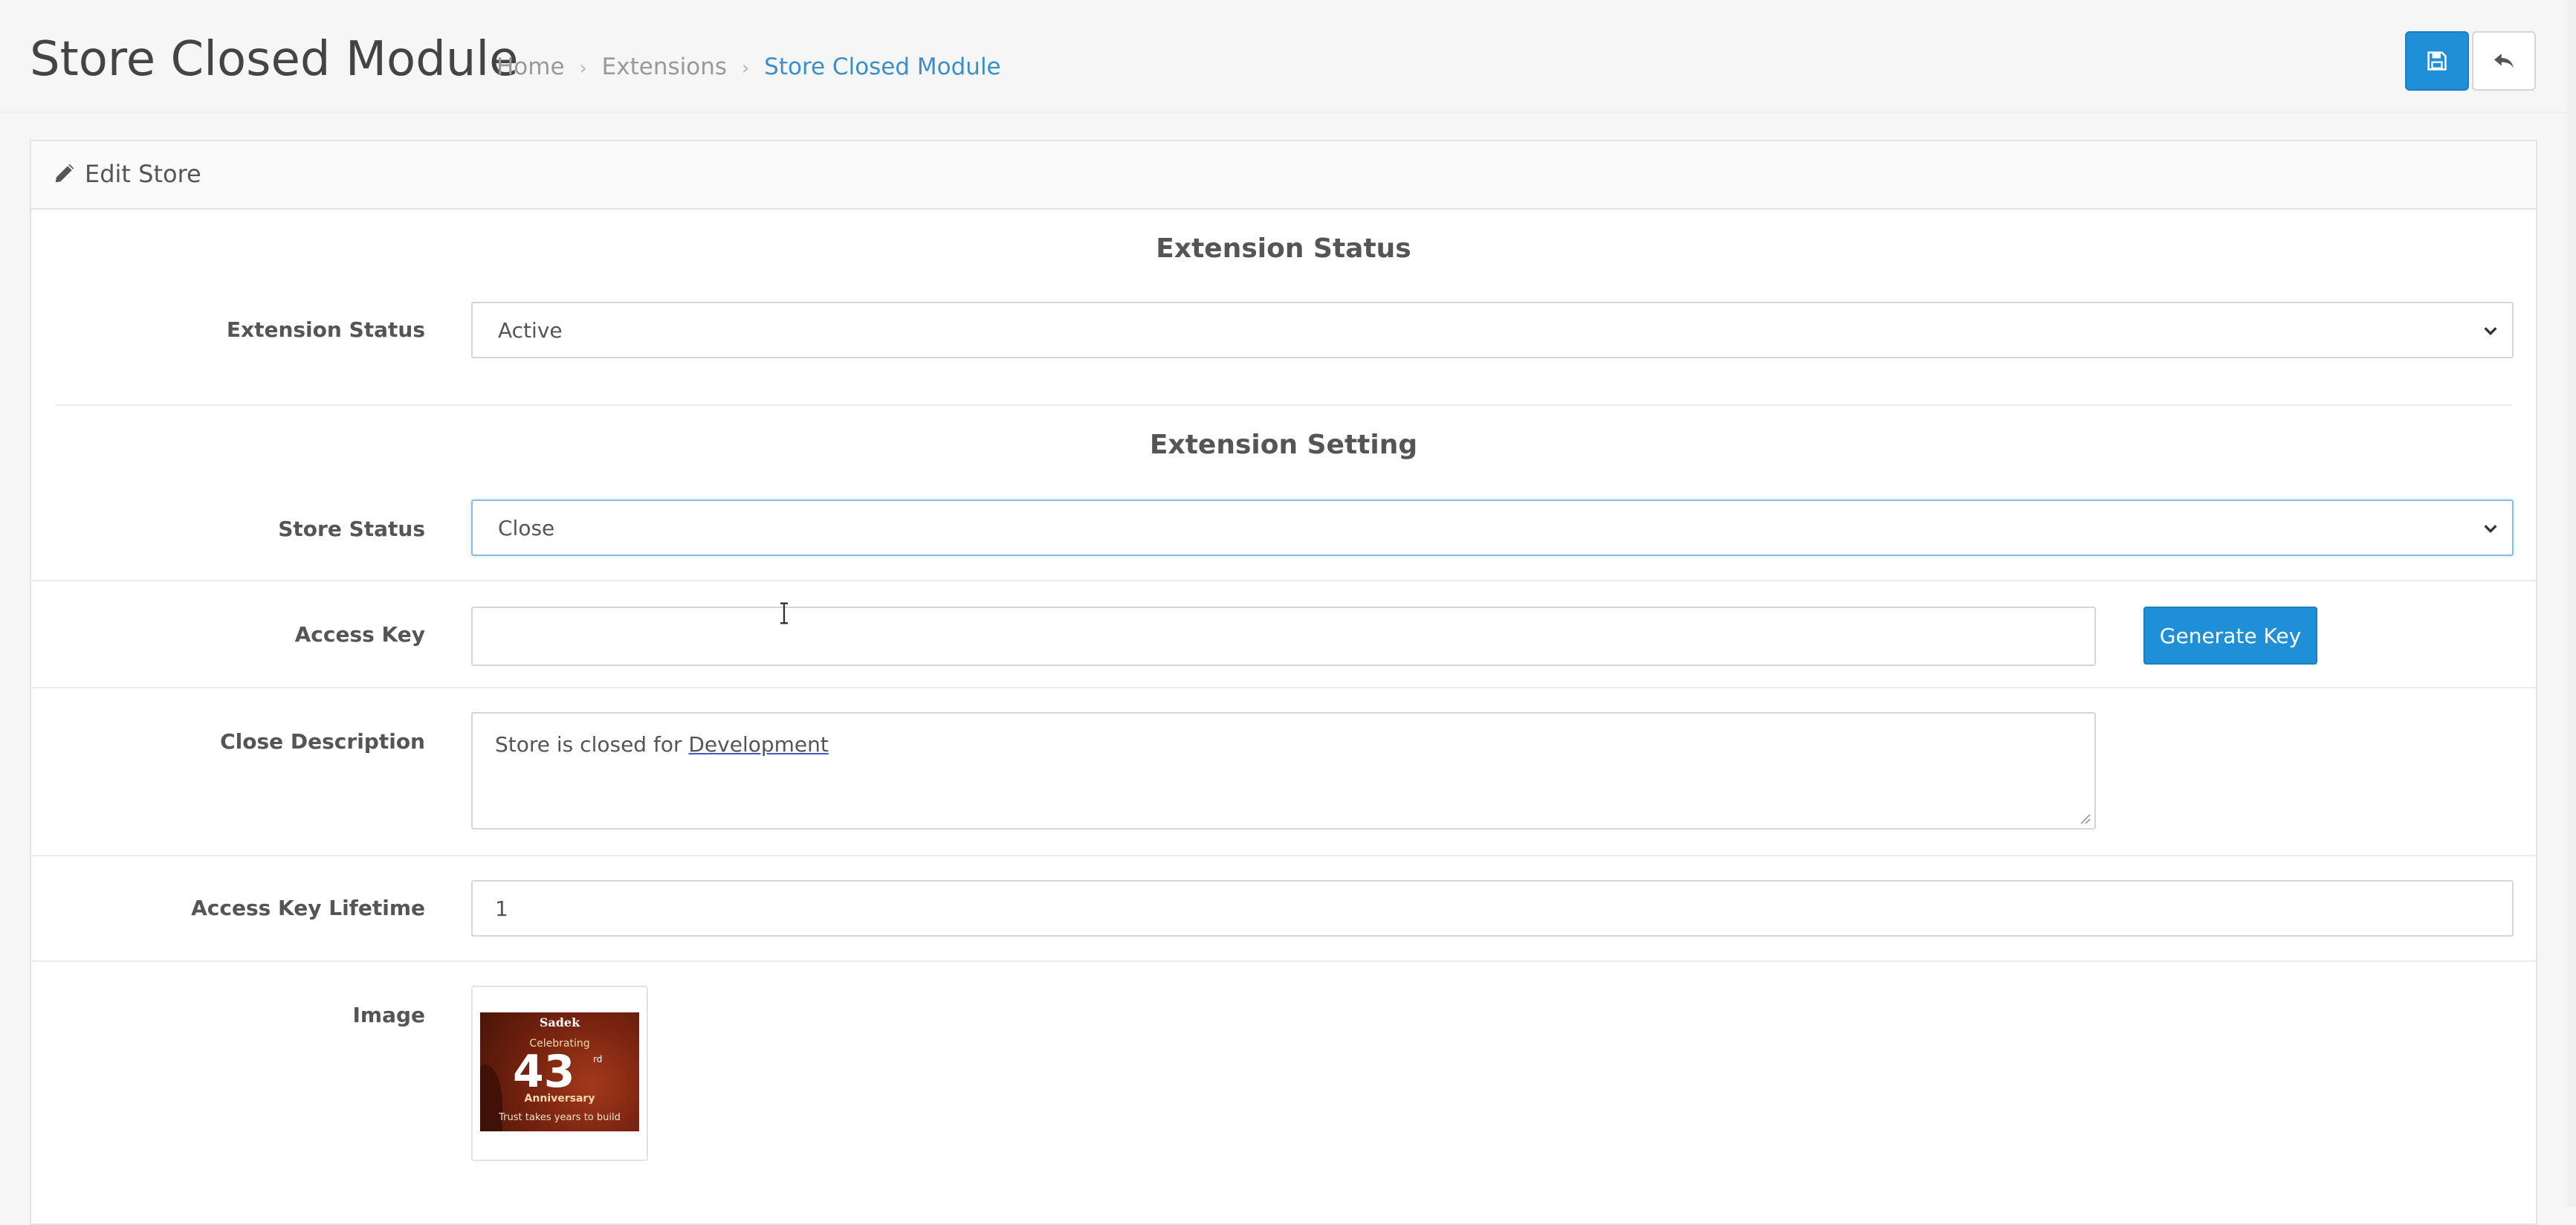 This screenshot has width=2576, height=1225. I want to click on back-button, so click(2504, 61).